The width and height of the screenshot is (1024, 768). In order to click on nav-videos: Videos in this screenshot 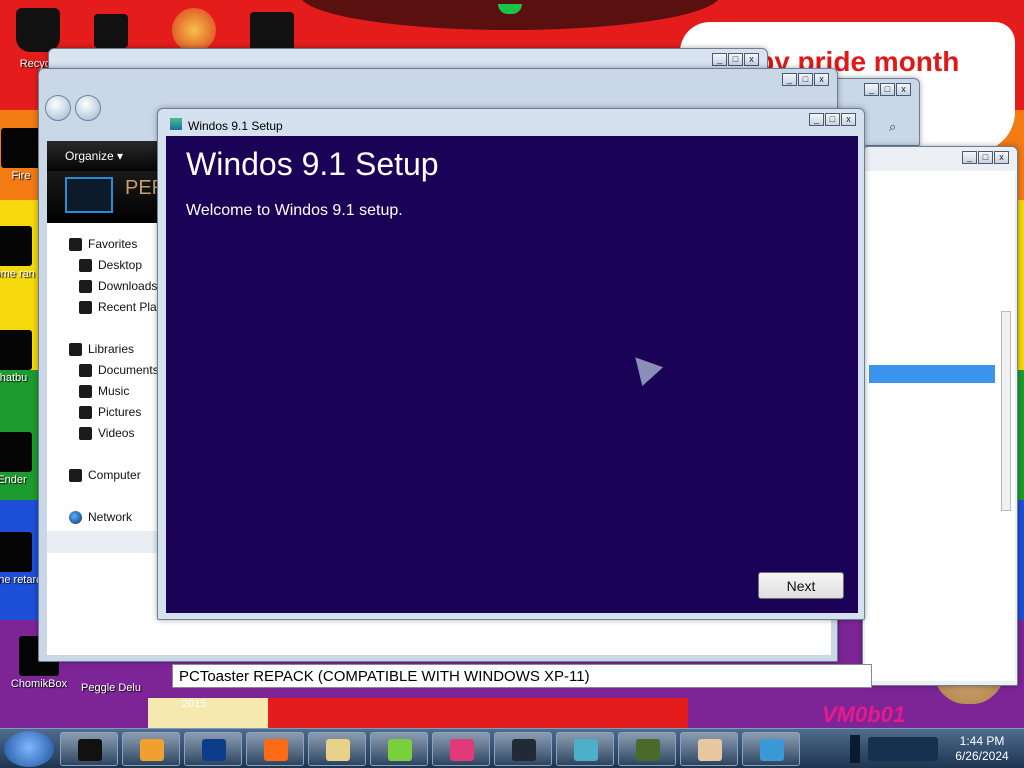, I will do `click(106, 433)`.